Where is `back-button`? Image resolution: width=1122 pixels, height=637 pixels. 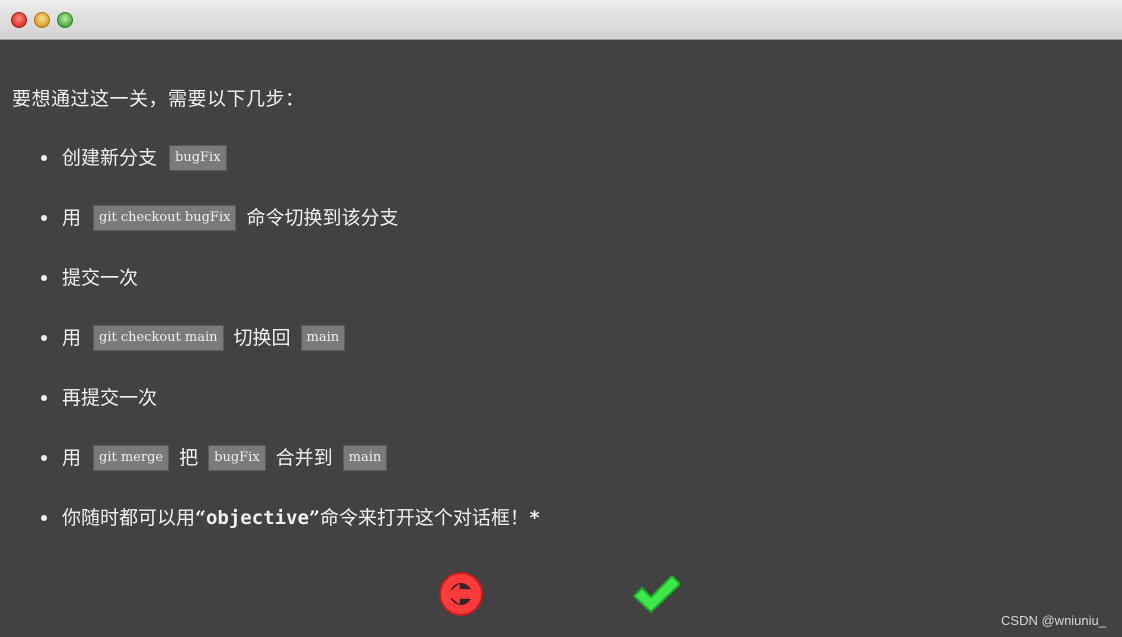 back-button is located at coordinates (461, 594).